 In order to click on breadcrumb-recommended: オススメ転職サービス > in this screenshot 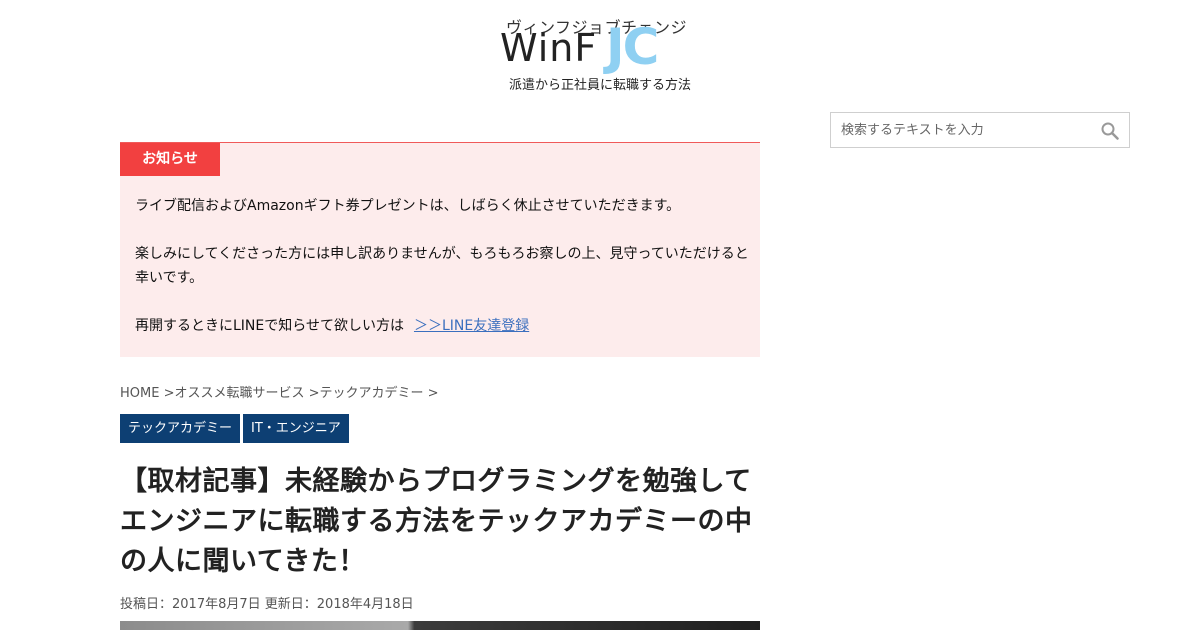, I will do `click(246, 393)`.